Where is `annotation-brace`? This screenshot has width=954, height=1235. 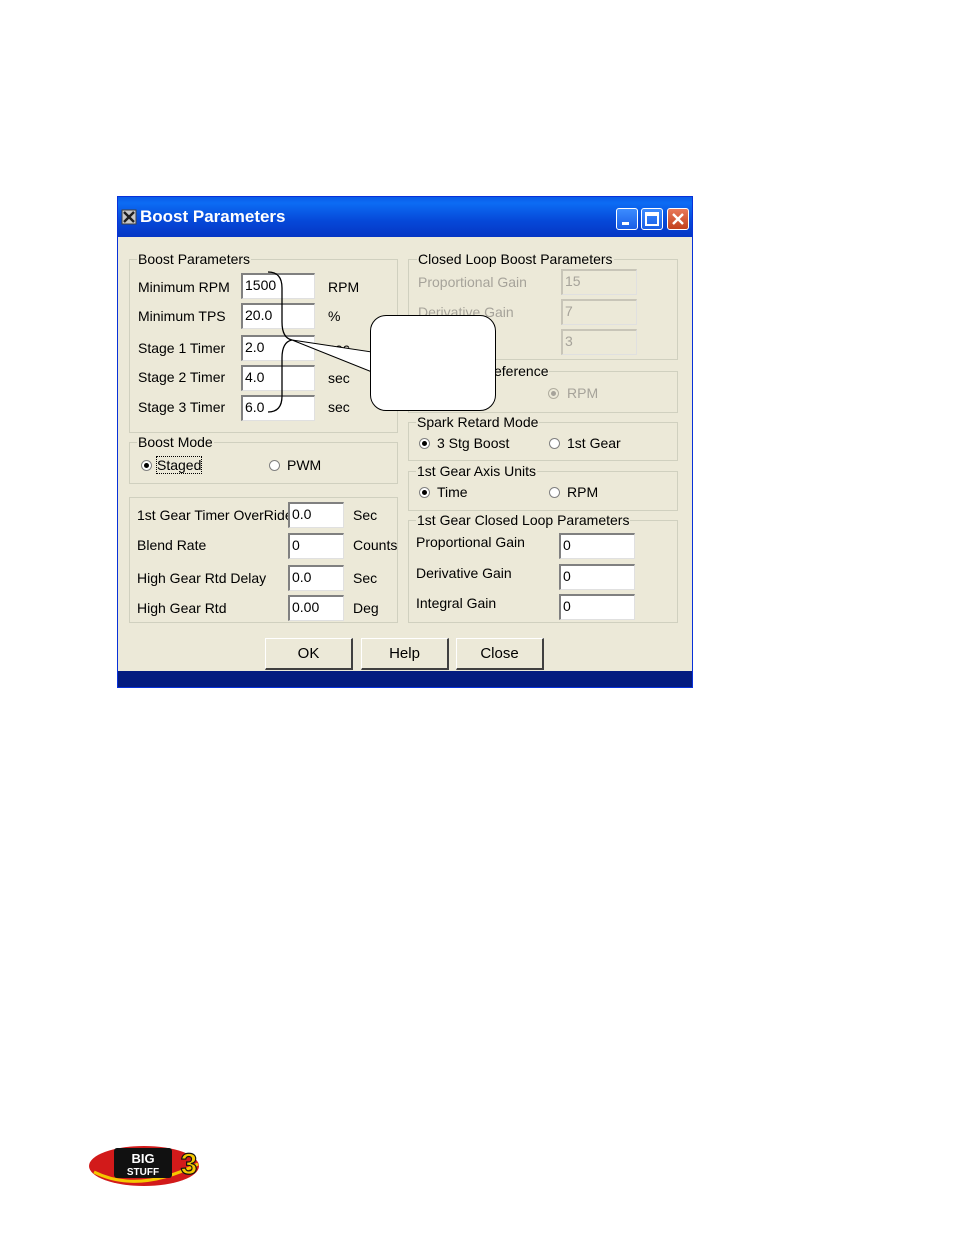 annotation-brace is located at coordinates (280, 342).